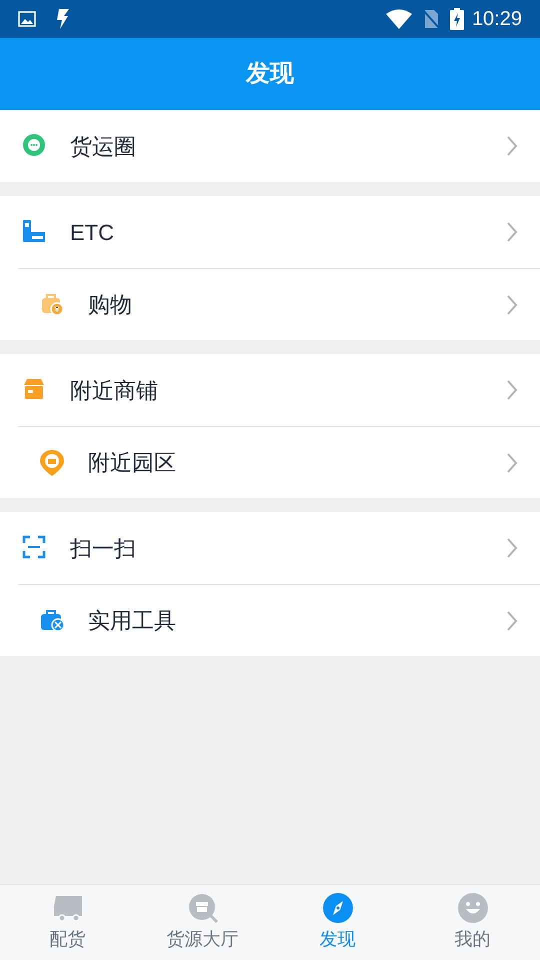 This screenshot has width=540, height=960. What do you see at coordinates (27, 19) in the screenshot?
I see `image-icon` at bounding box center [27, 19].